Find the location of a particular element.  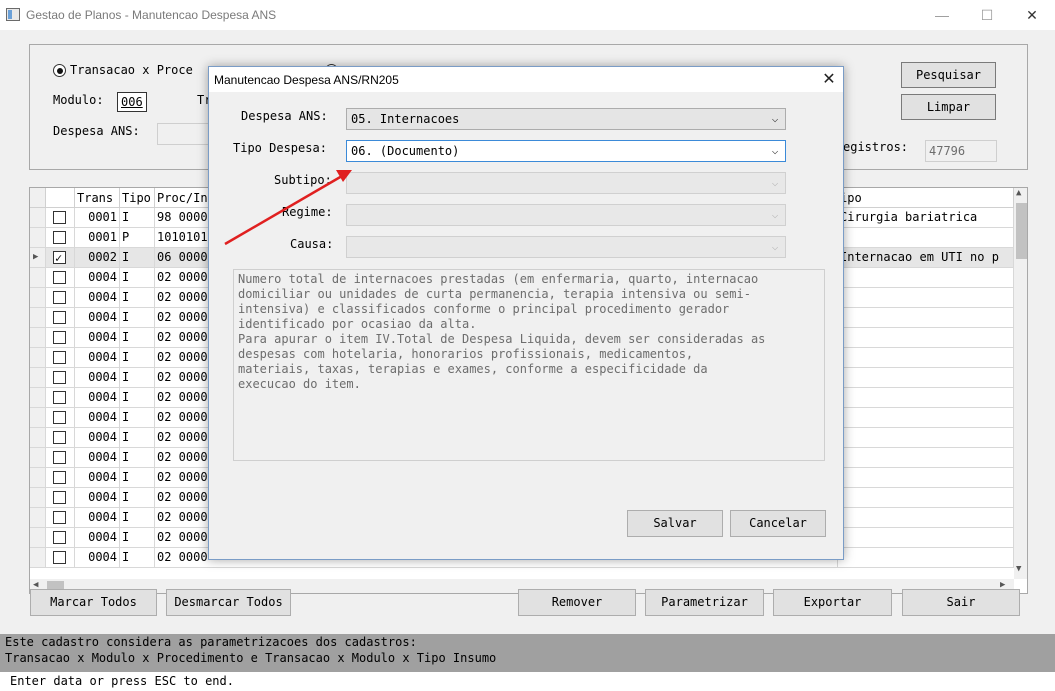

grid-header-trans: Trans is located at coordinates (97, 198).